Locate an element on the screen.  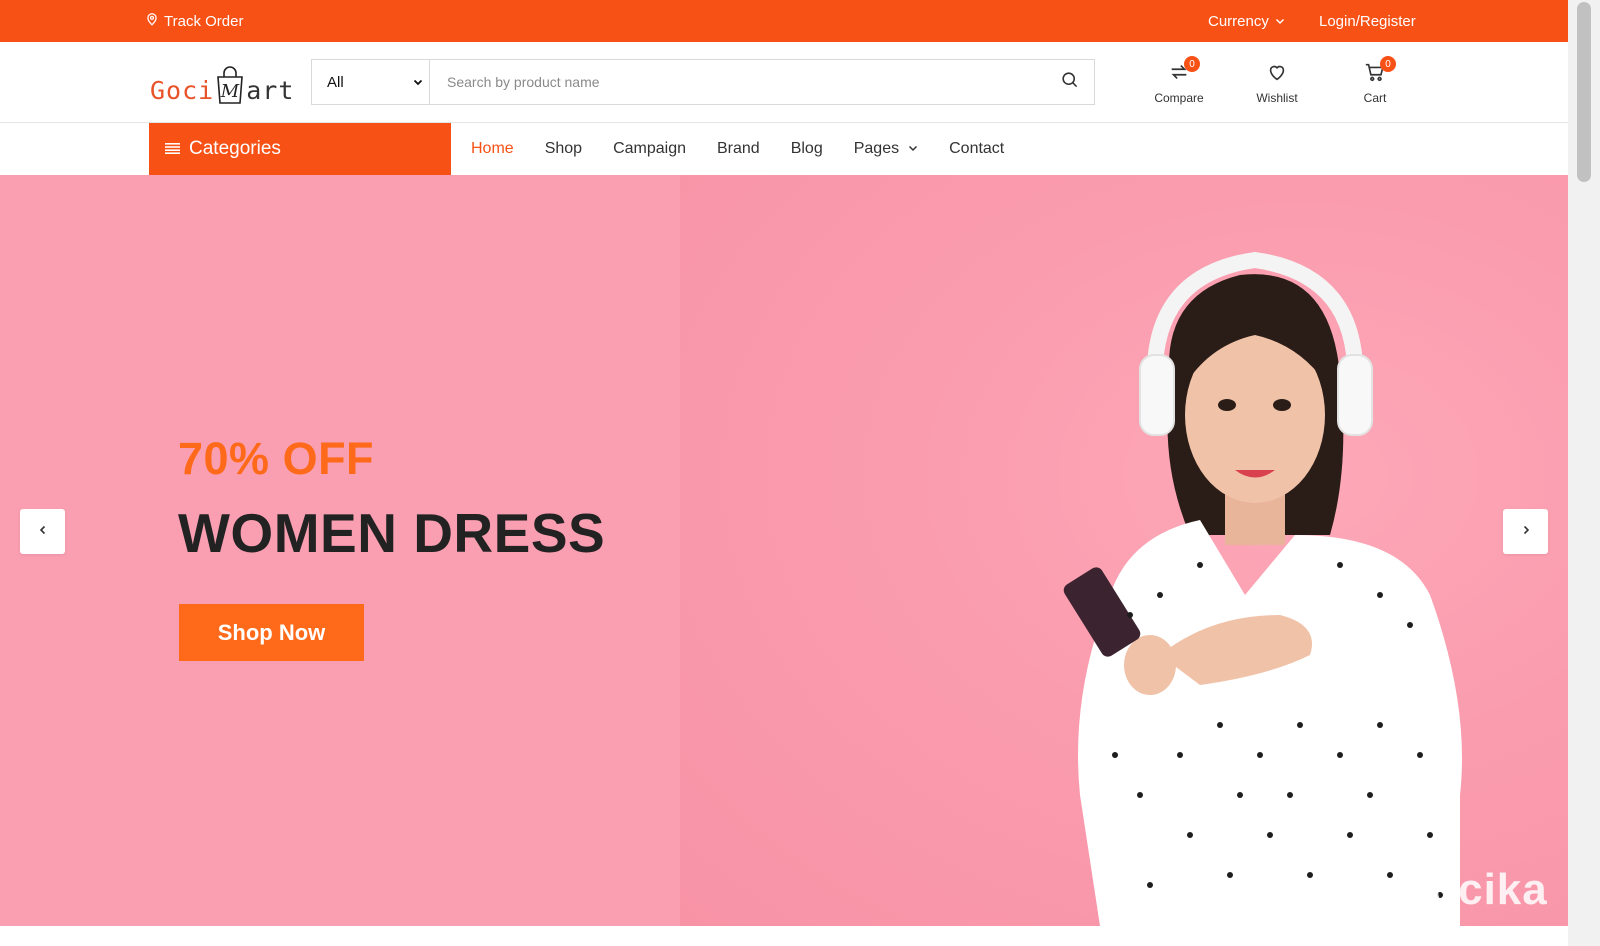
category-select-value: All is located at coordinates (335, 82).